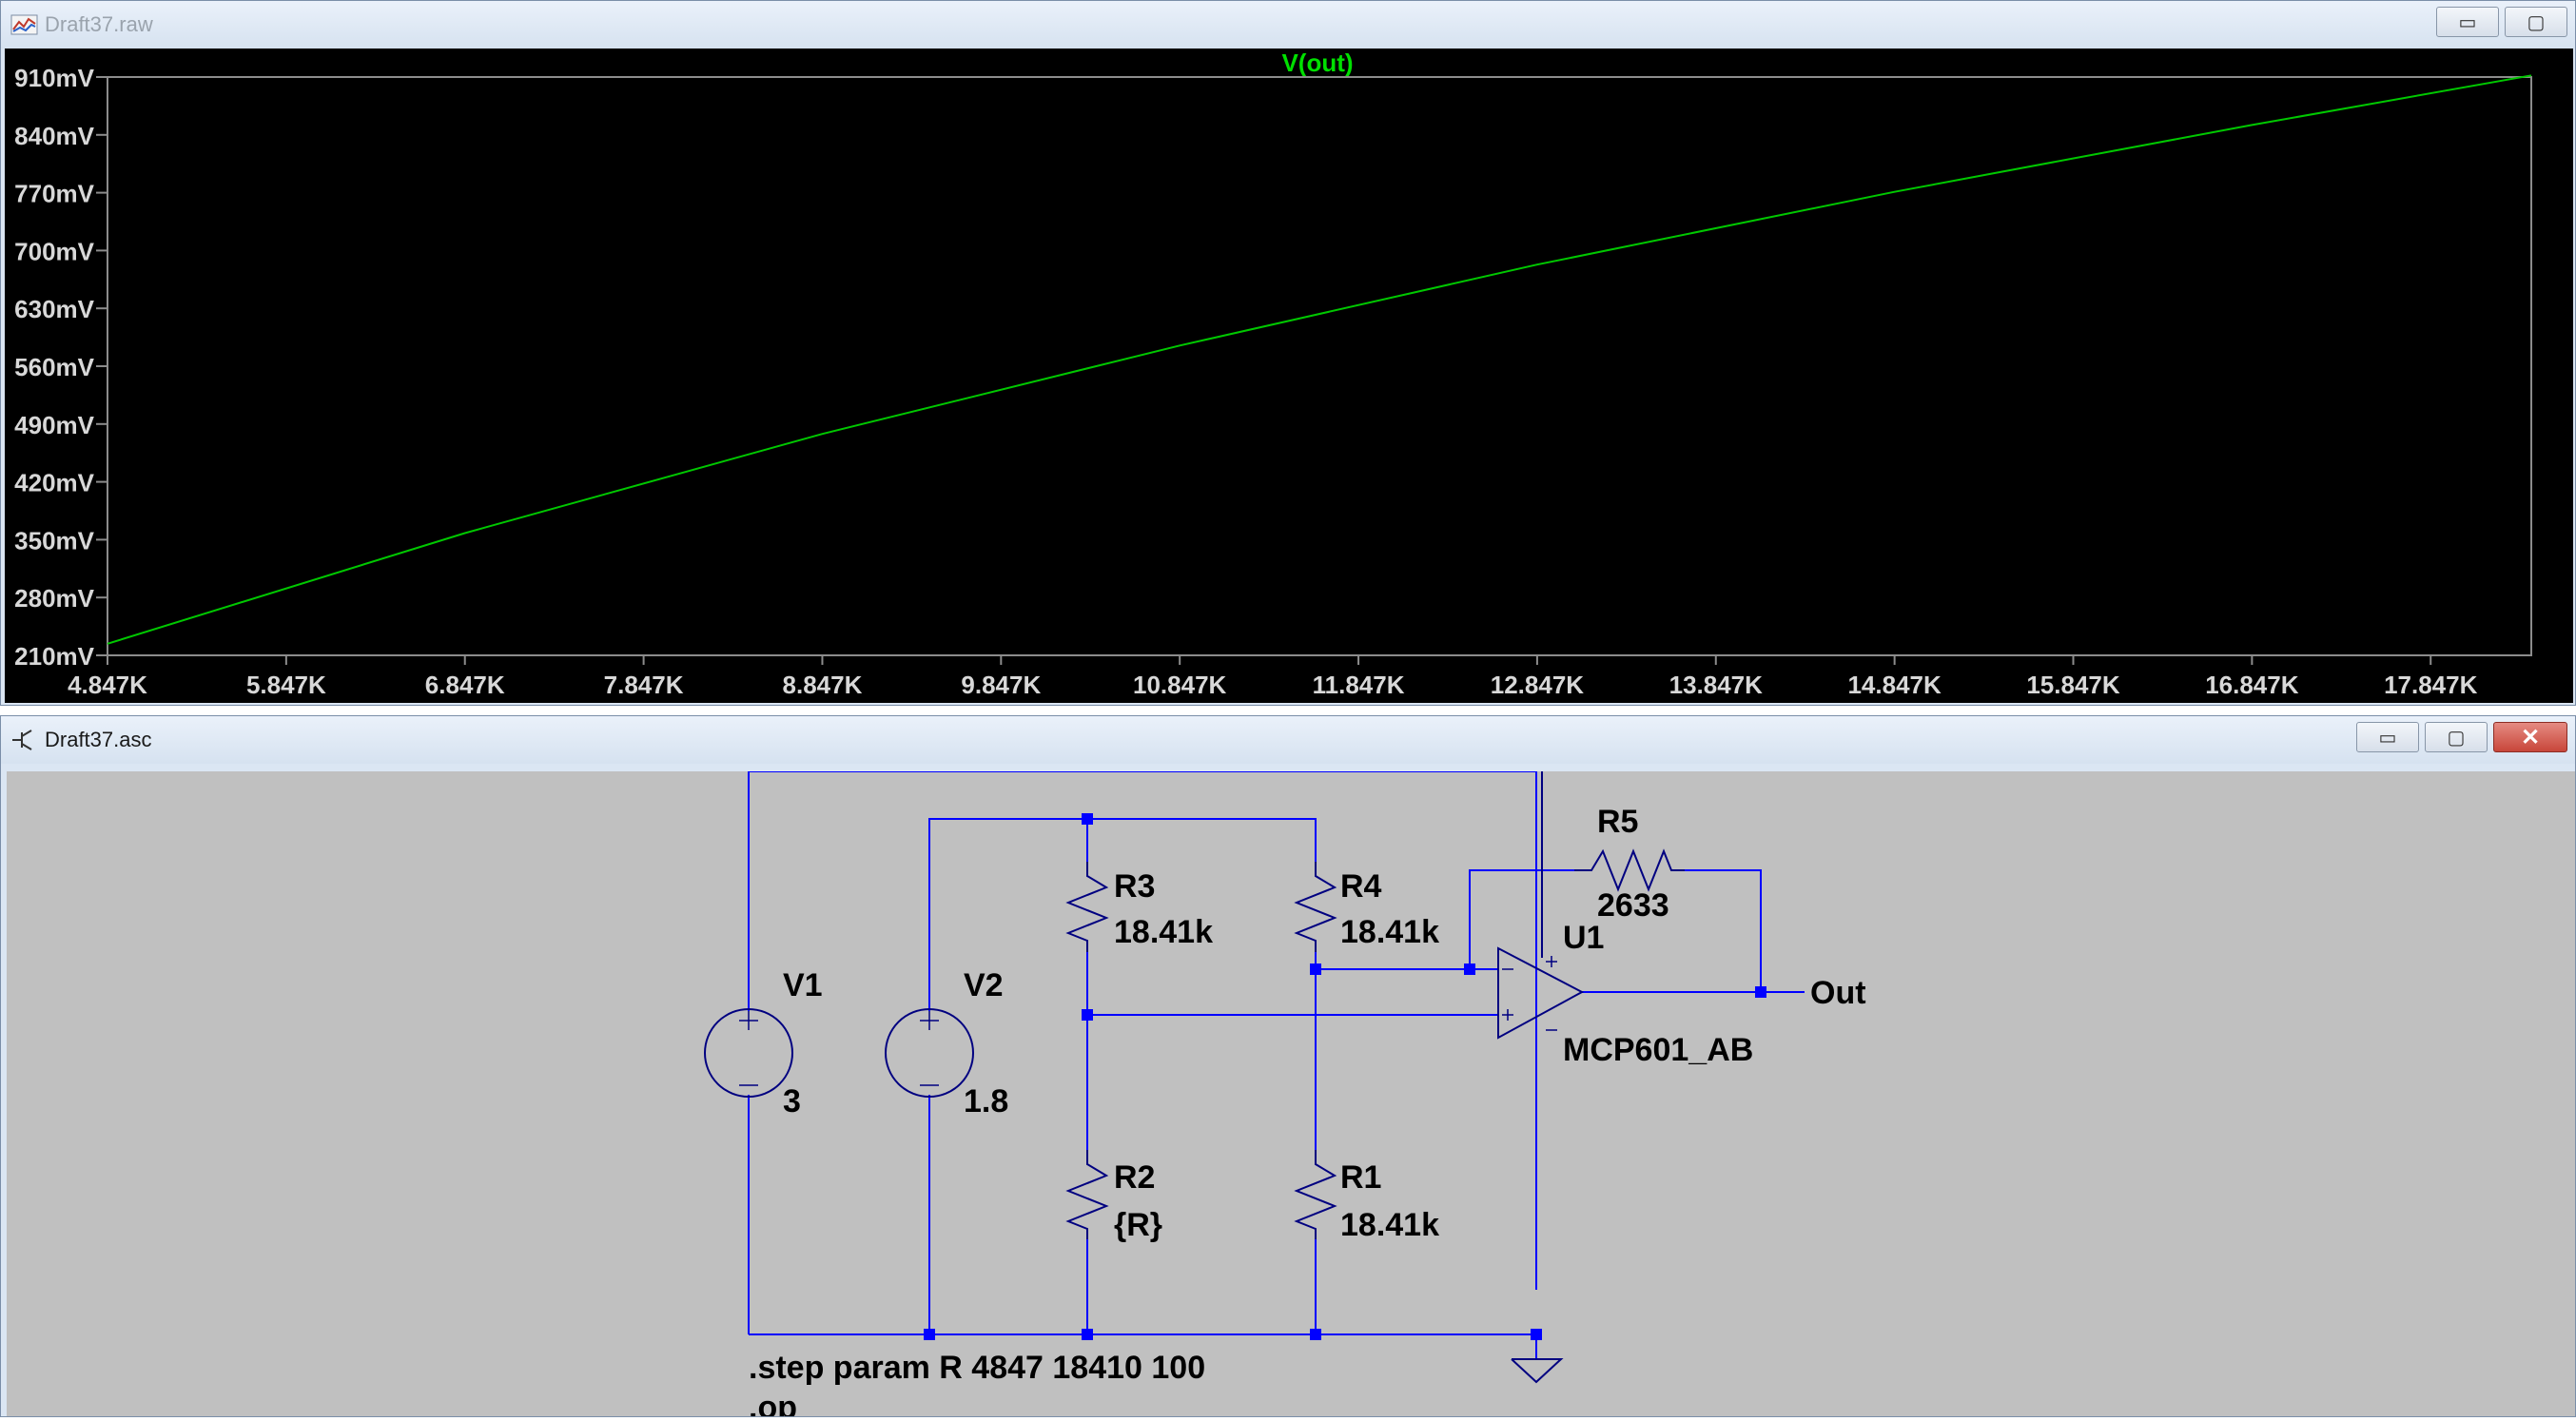  What do you see at coordinates (1537, 1371) in the screenshot?
I see `ground-symbol` at bounding box center [1537, 1371].